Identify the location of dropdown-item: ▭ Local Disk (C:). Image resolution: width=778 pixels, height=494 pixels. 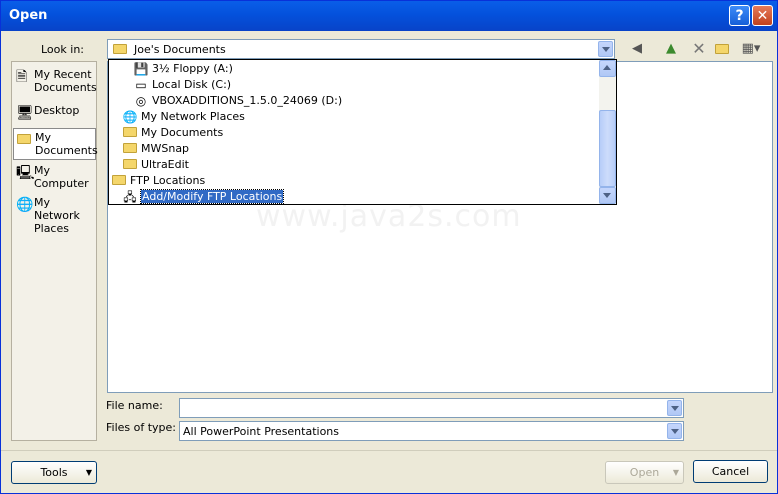
(182, 85).